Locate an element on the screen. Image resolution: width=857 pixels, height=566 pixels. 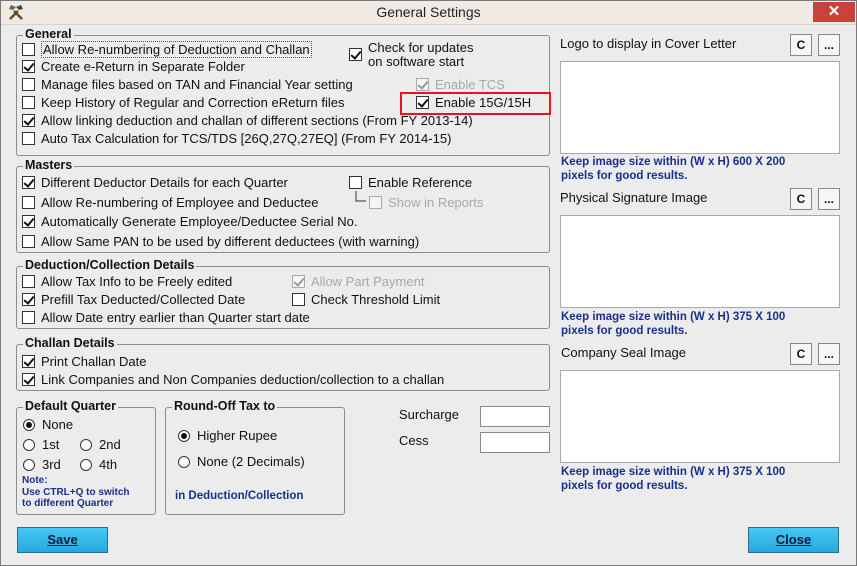
check-updates-line1: Check for updates is located at coordinates (421, 47).